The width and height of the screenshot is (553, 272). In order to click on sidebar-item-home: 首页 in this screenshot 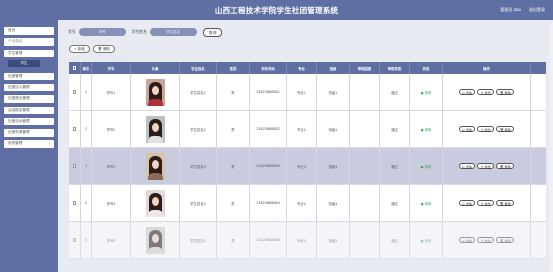, I will do `click(29, 31)`.